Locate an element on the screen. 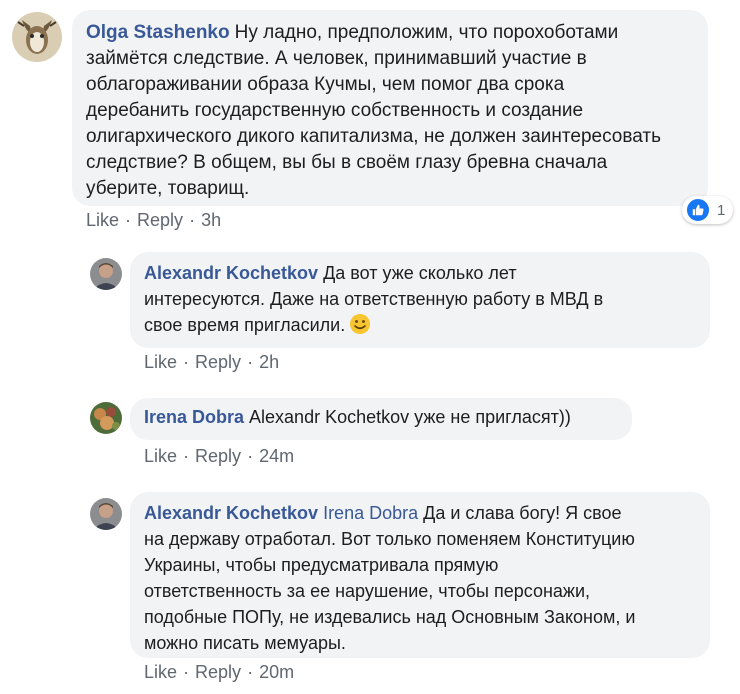 The width and height of the screenshot is (740, 694). comment-line-with-emoji: свое время пригласили. is located at coordinates (420, 325).